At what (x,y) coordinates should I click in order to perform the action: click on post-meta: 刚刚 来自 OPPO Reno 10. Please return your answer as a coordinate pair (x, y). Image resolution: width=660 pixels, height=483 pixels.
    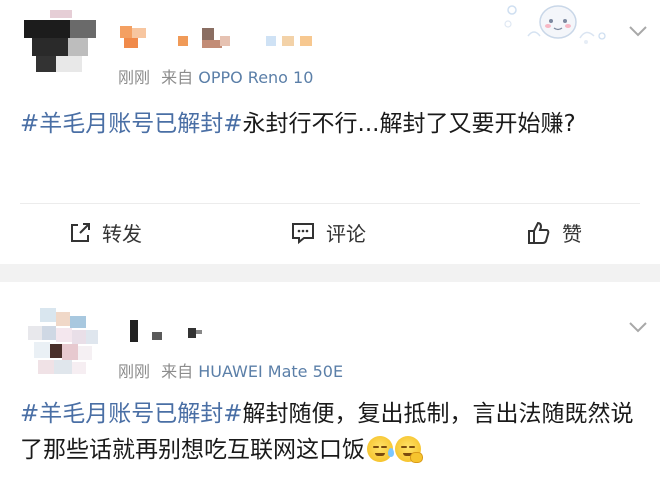
    Looking at the image, I should click on (215, 76).